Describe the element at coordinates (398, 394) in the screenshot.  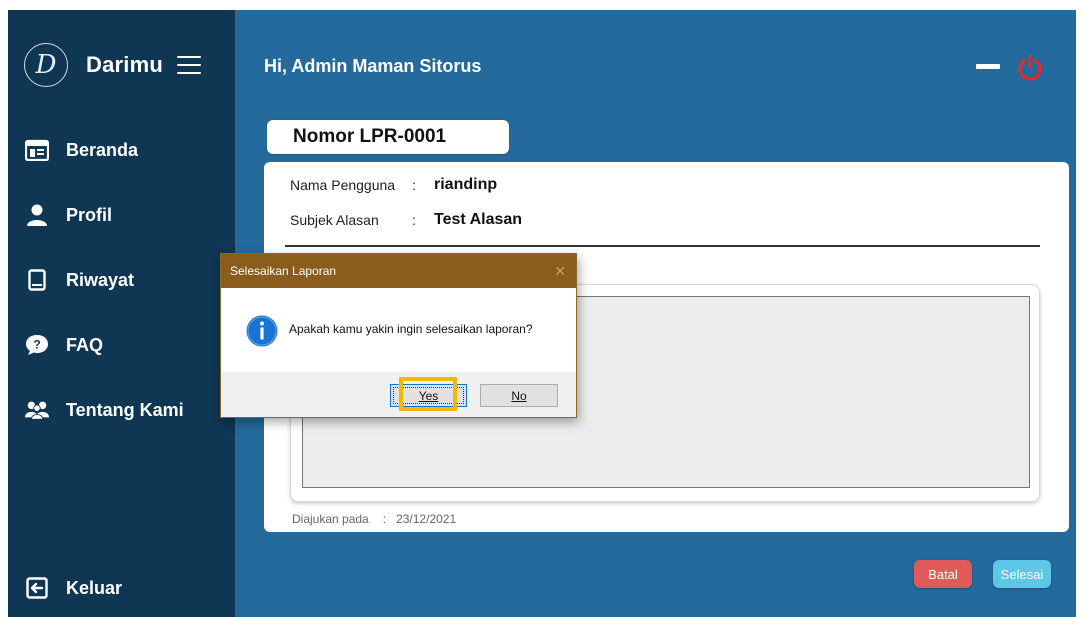
I see `dialog-footer: Yes No` at that location.